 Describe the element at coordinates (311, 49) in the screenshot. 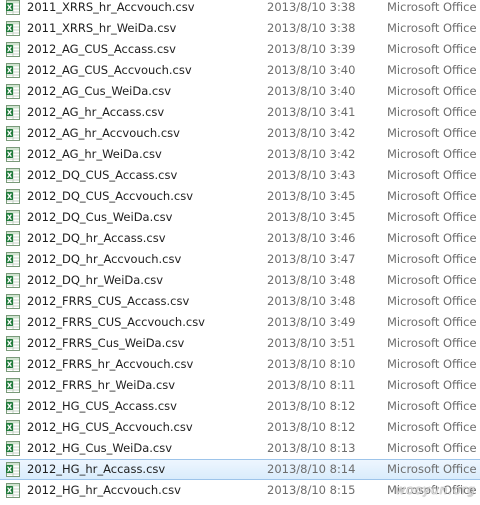

I see `file-date-modified: 2013/8/10 3:39` at that location.